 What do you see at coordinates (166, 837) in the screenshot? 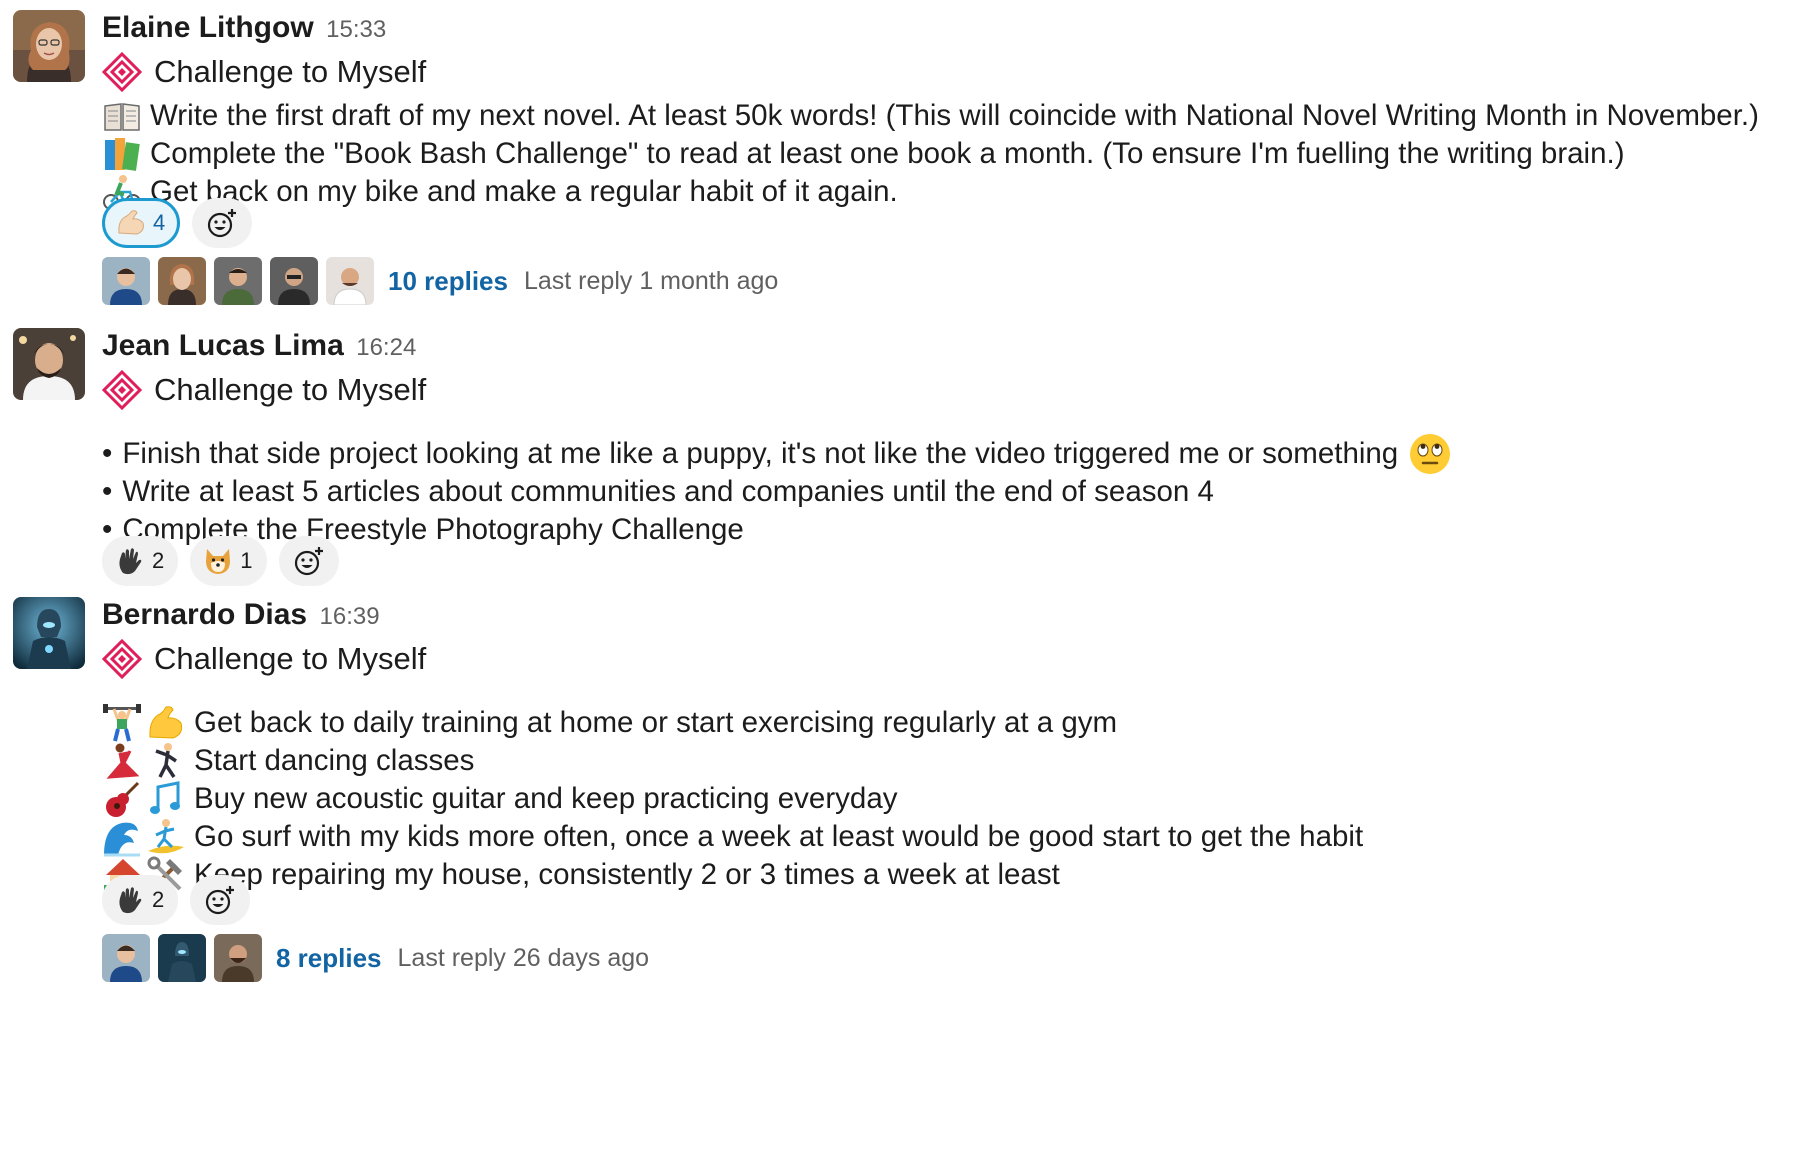
I see `surfer-icon` at bounding box center [166, 837].